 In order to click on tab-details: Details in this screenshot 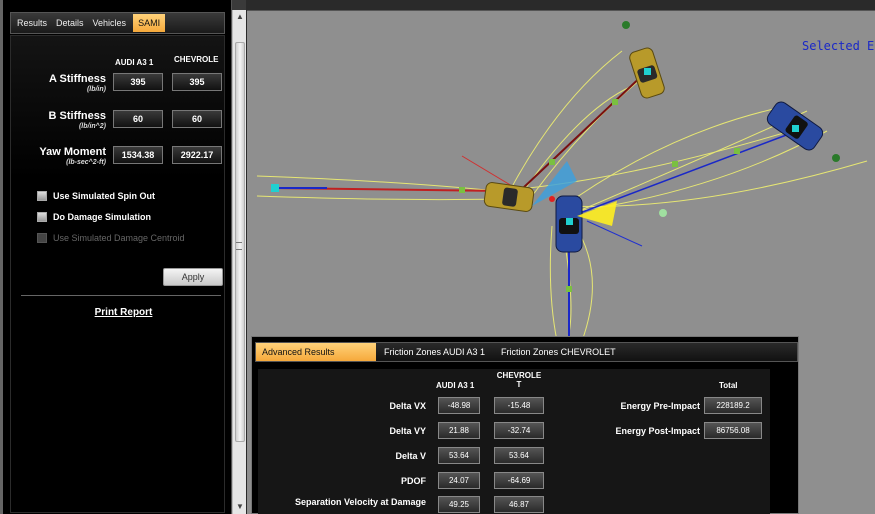, I will do `click(70, 23)`.